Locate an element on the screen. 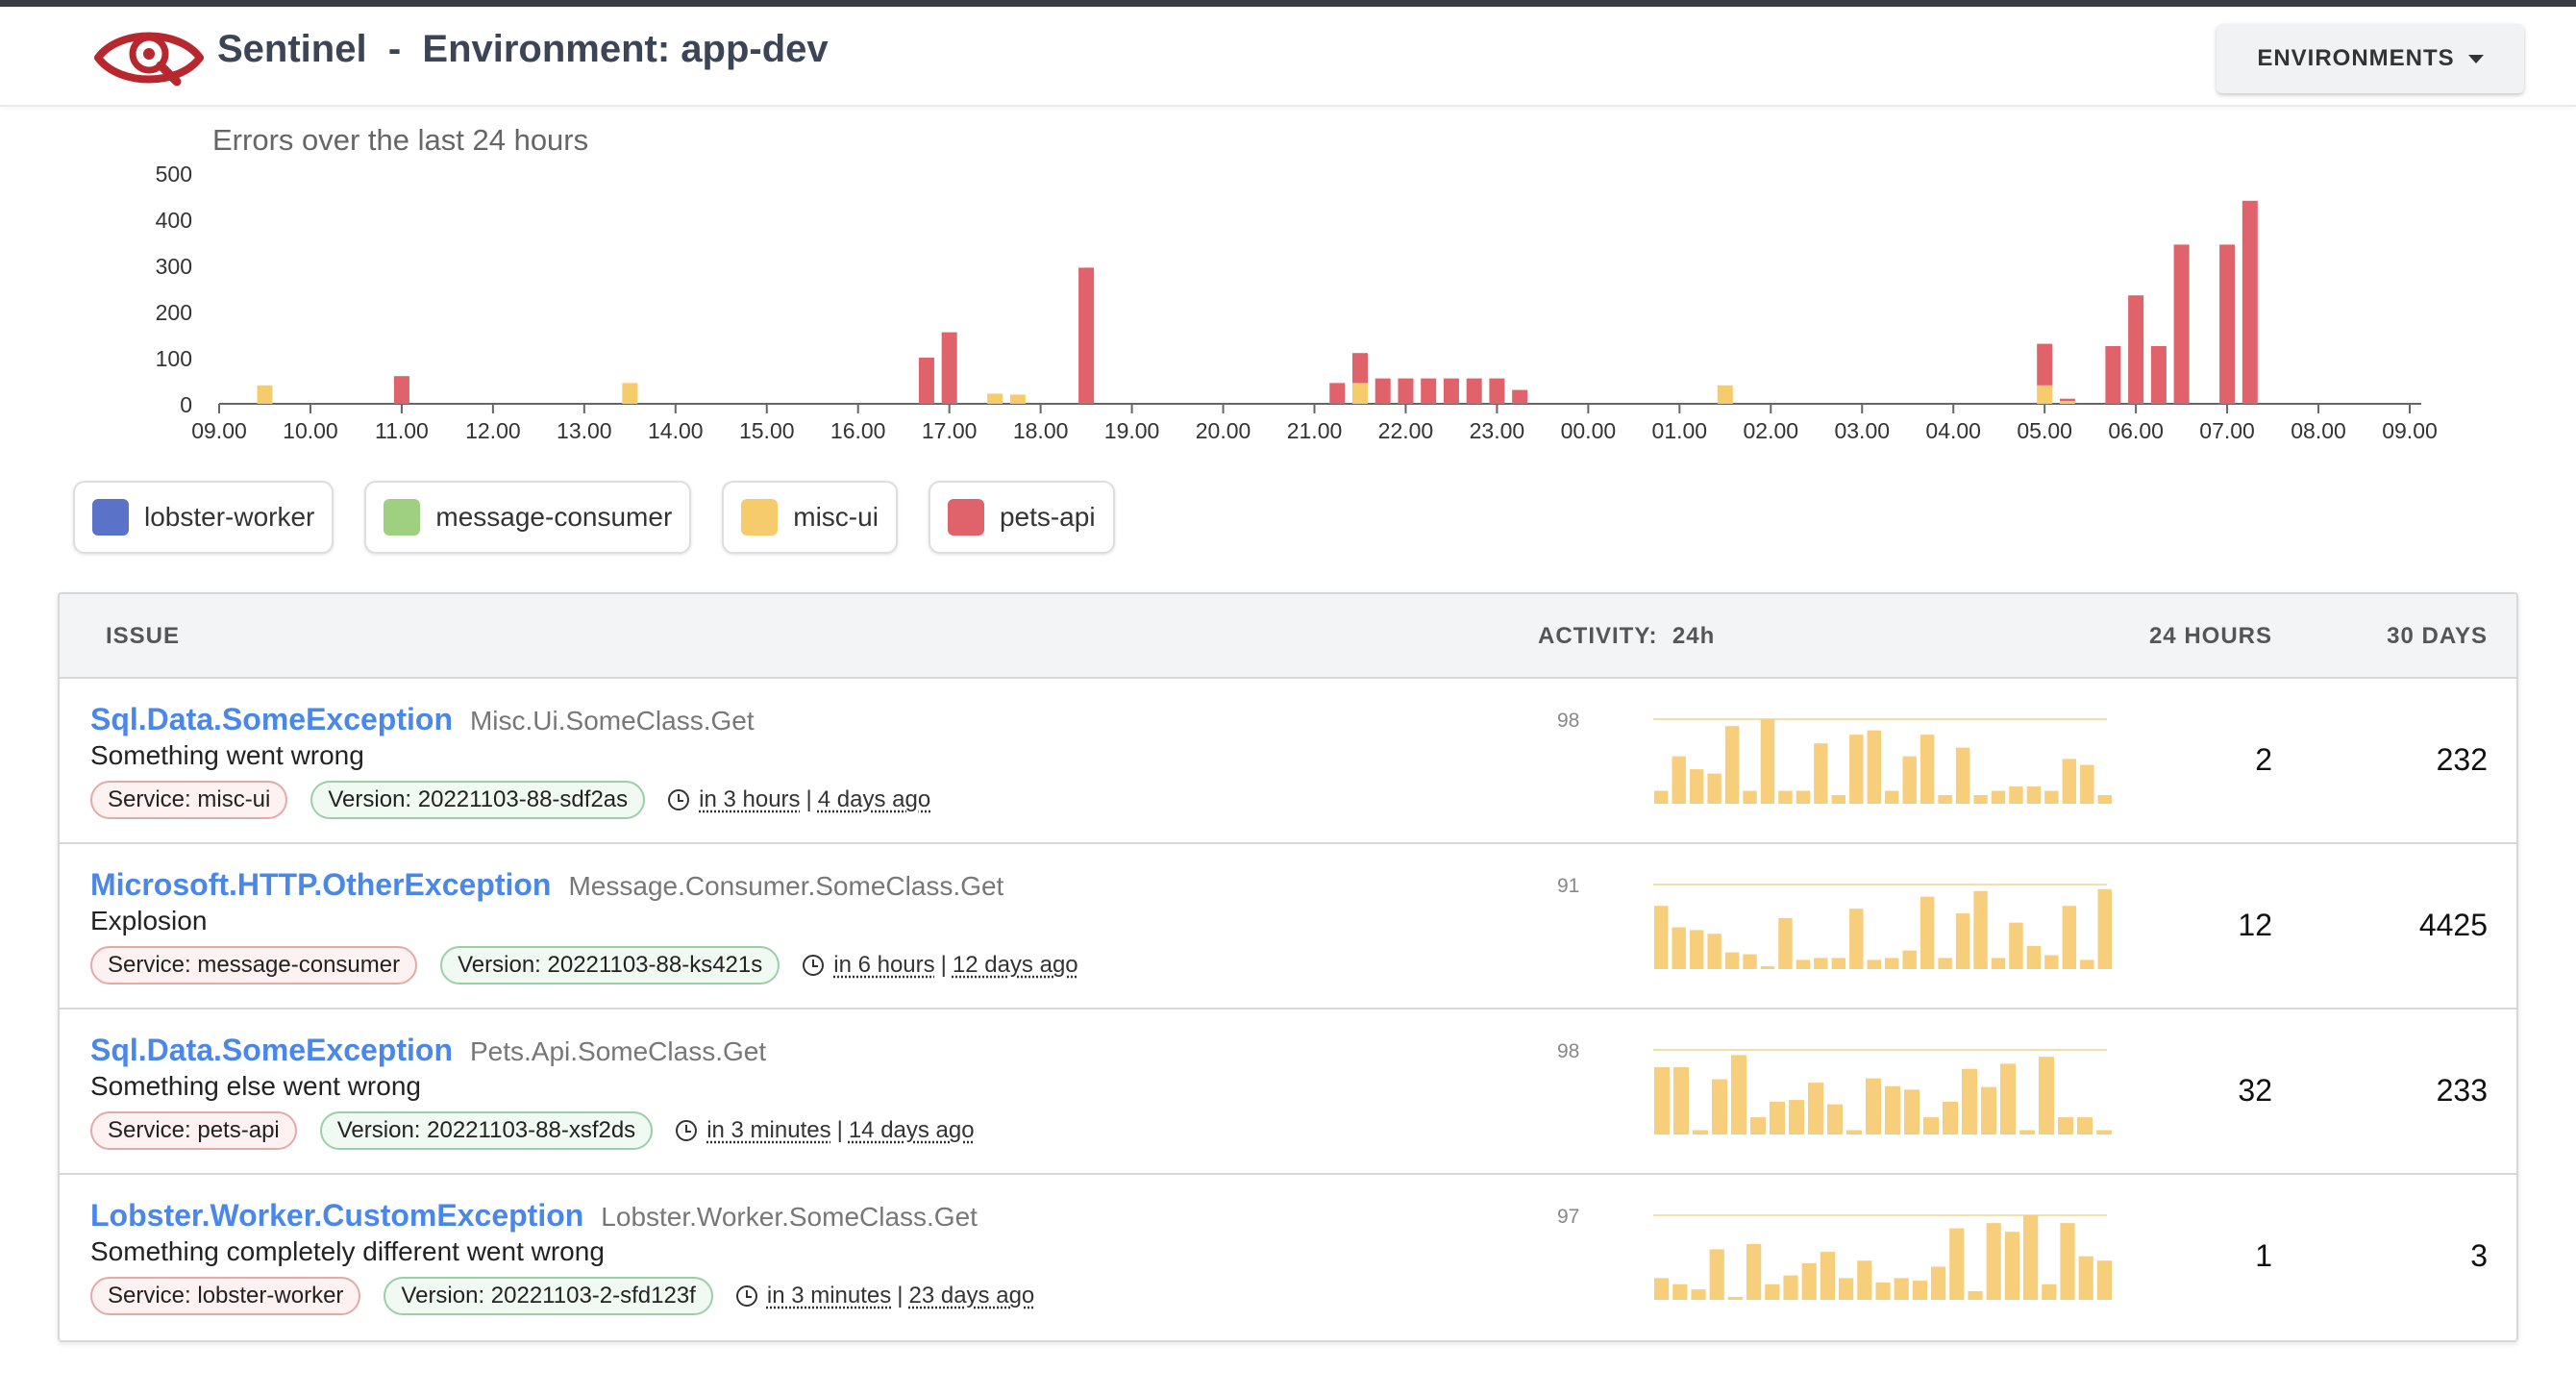  y-tick-label: 300 is located at coordinates (174, 266).